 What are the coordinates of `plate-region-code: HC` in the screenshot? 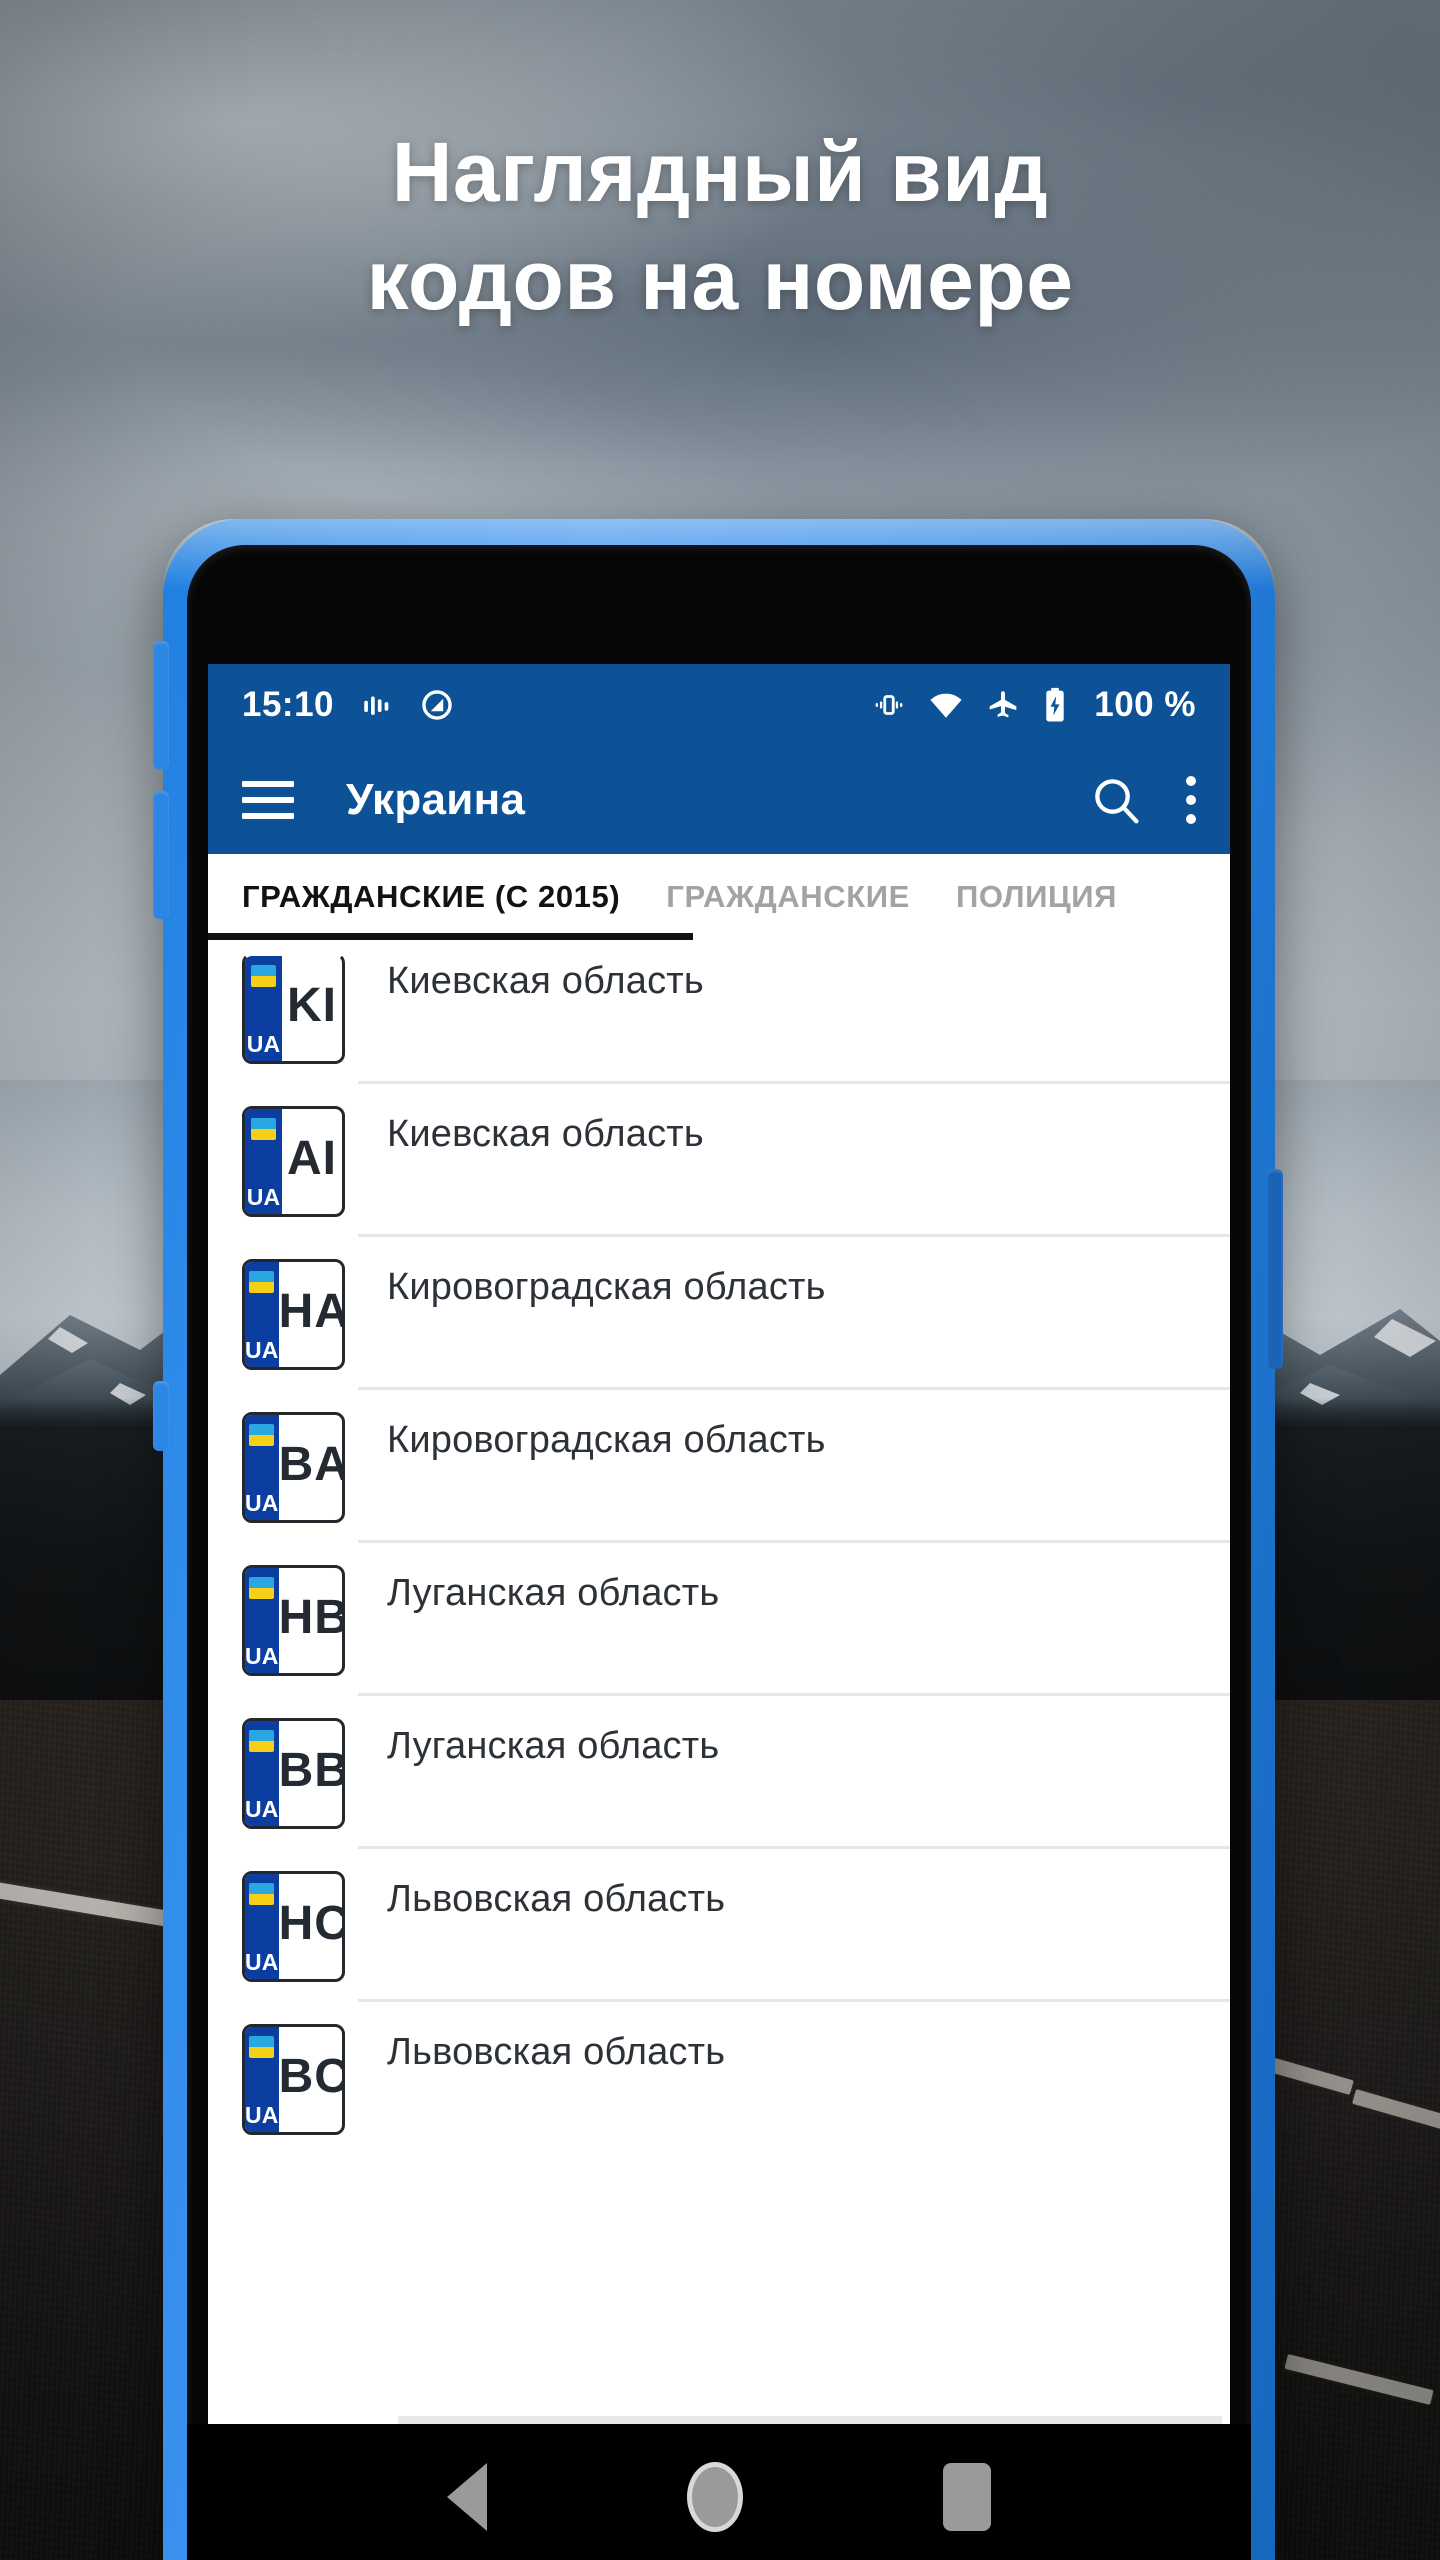 It's located at (311, 1923).